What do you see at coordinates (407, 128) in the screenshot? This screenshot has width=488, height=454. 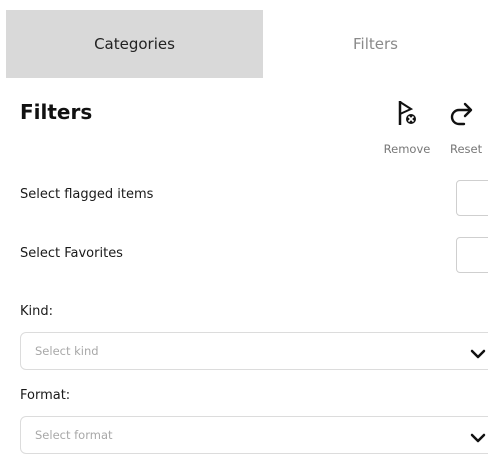 I see `remove-button: Remove` at bounding box center [407, 128].